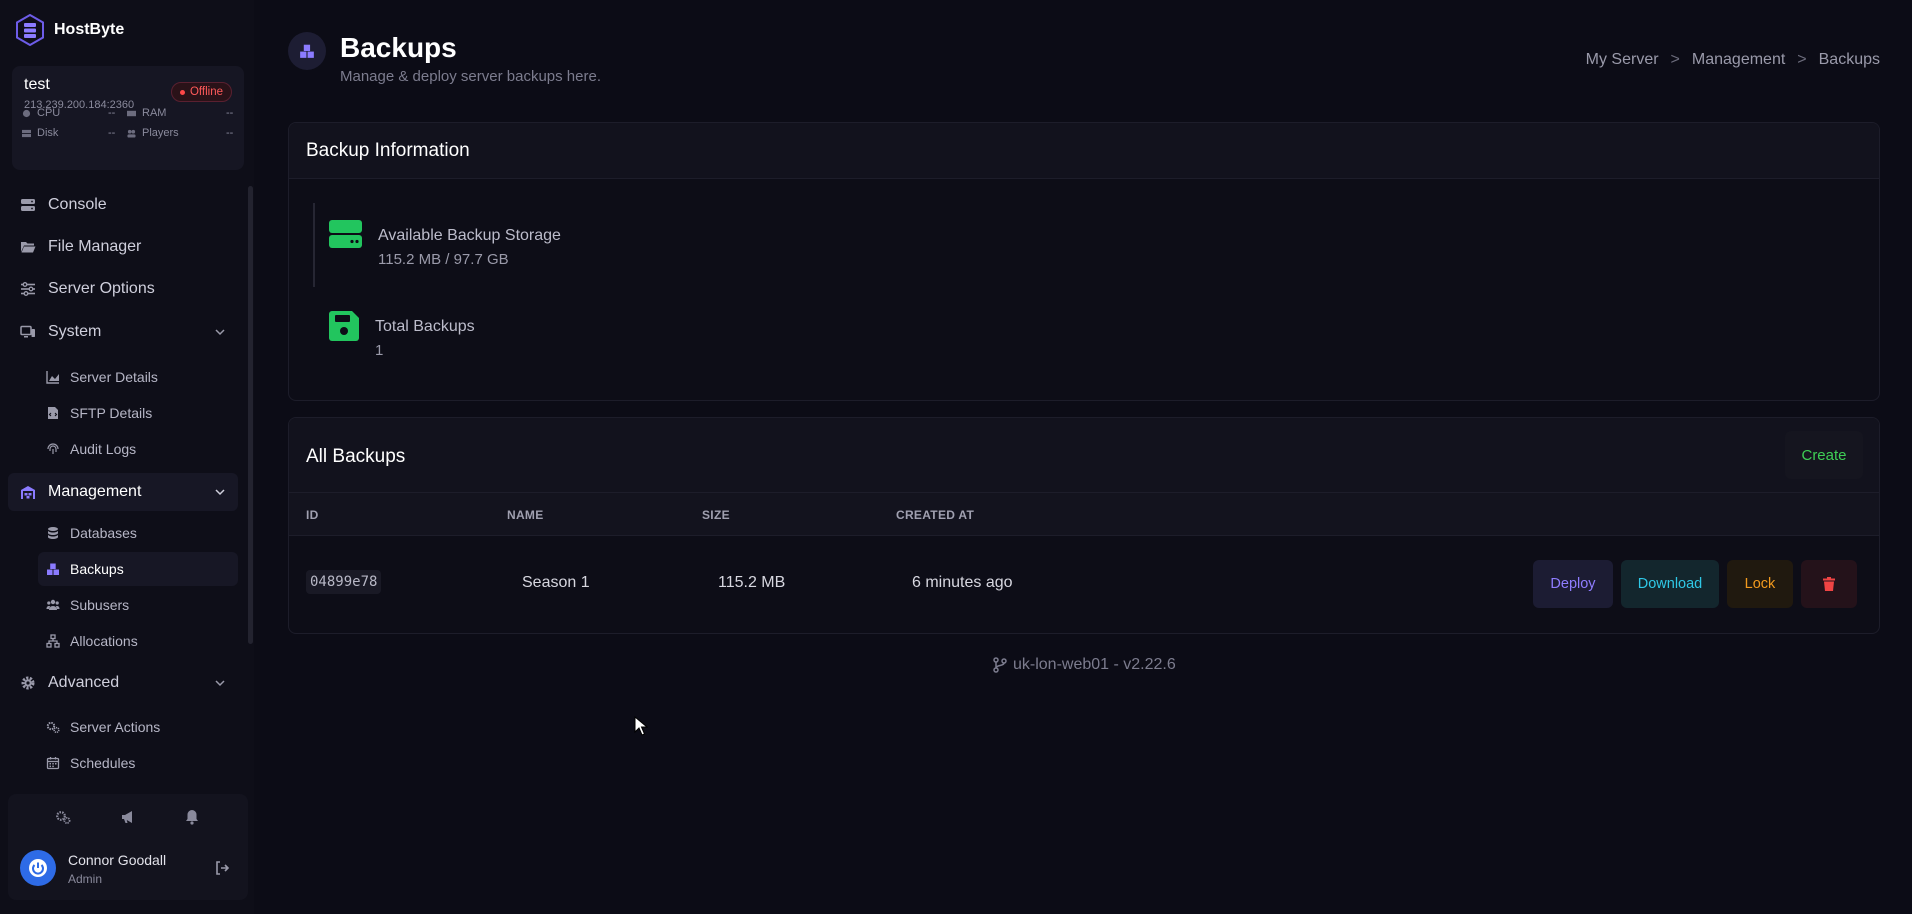 The image size is (1912, 914). What do you see at coordinates (344, 326) in the screenshot?
I see `floppy-disk-icon` at bounding box center [344, 326].